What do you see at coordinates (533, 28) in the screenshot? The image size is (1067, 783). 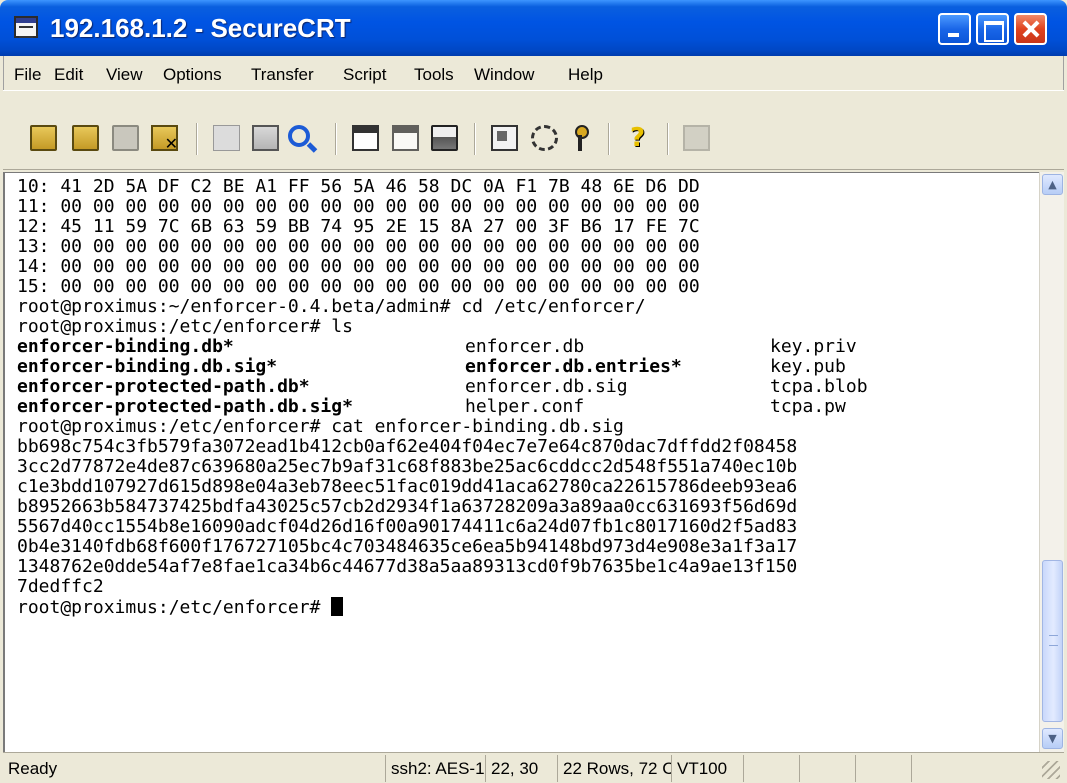 I see `title-bar: 192.168.1.2 - SecureCRT` at bounding box center [533, 28].